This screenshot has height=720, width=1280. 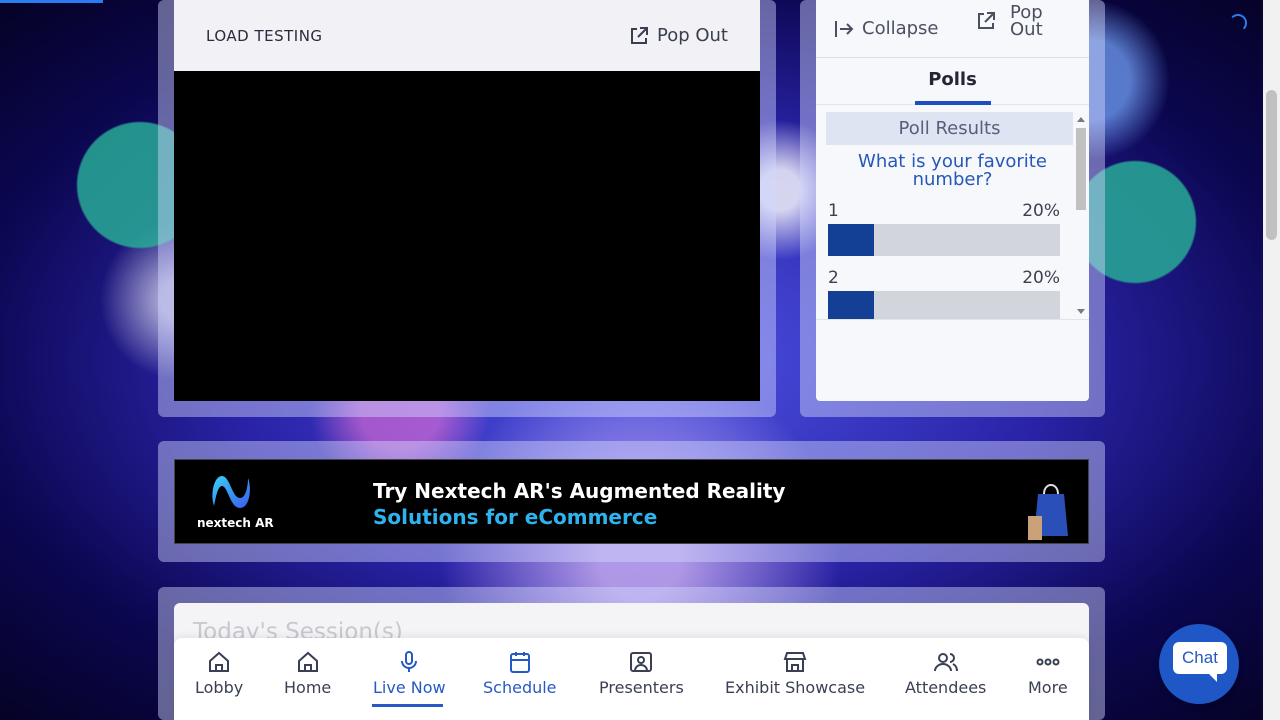 What do you see at coordinates (795, 662) in the screenshot?
I see `storefront-icon` at bounding box center [795, 662].